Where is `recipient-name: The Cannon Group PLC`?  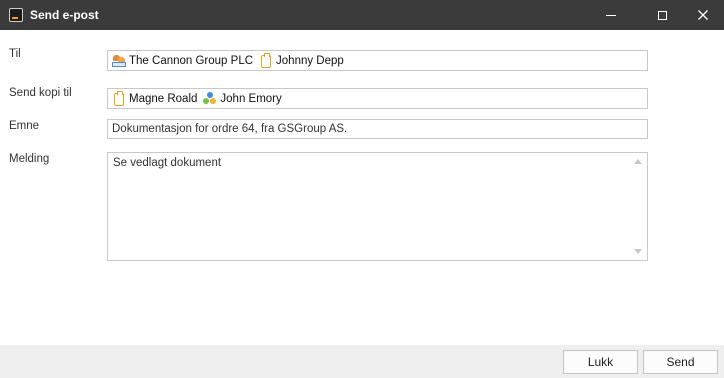
recipient-name: The Cannon Group PLC is located at coordinates (191, 60).